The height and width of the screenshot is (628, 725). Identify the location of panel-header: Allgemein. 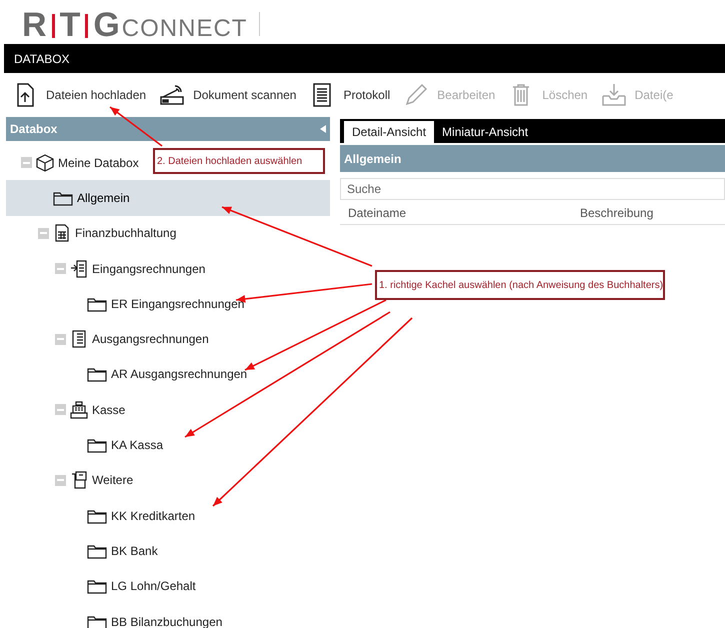
(532, 158).